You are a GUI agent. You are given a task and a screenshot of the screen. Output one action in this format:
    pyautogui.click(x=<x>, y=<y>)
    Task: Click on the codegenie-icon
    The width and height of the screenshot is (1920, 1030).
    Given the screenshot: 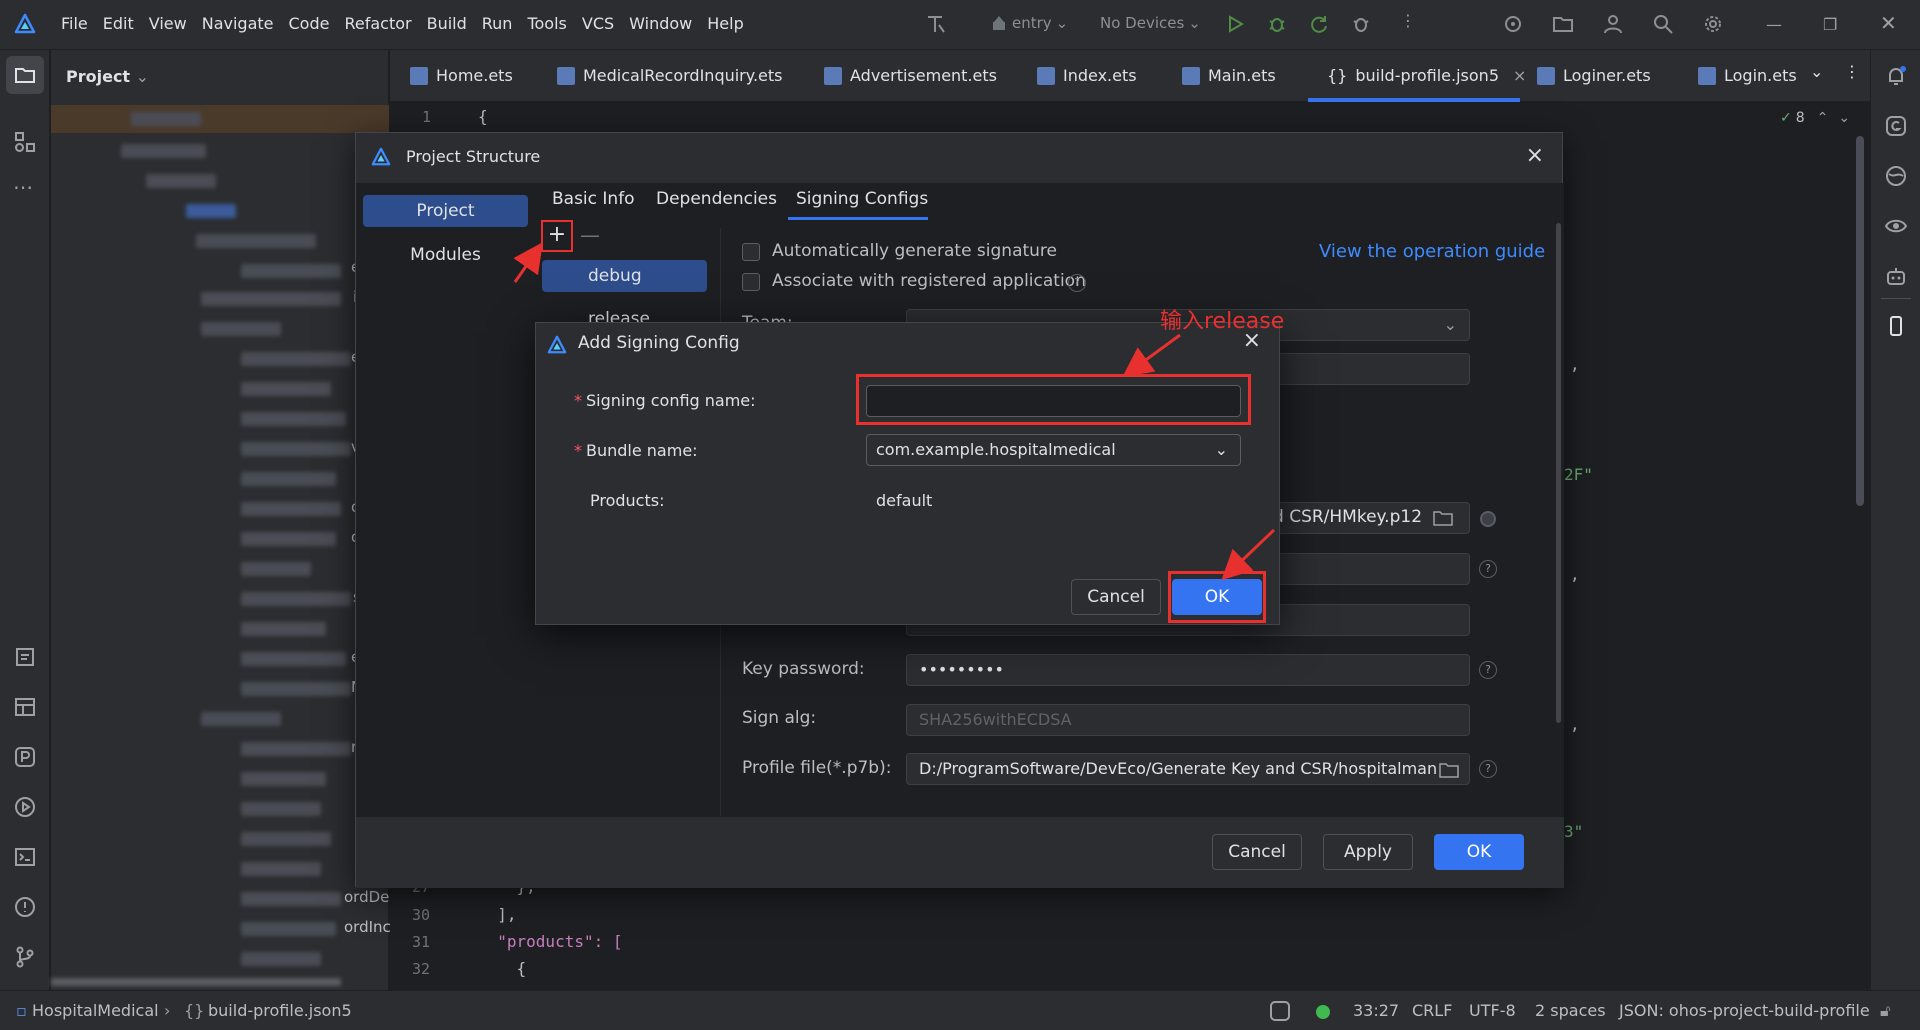 What is the action you would take?
    pyautogui.click(x=1896, y=126)
    